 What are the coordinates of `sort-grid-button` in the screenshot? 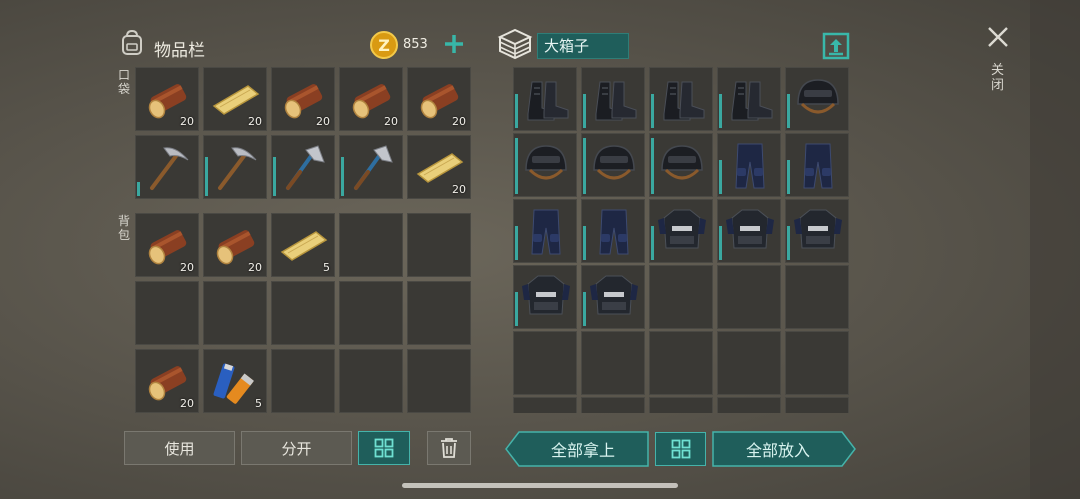 It's located at (384, 448).